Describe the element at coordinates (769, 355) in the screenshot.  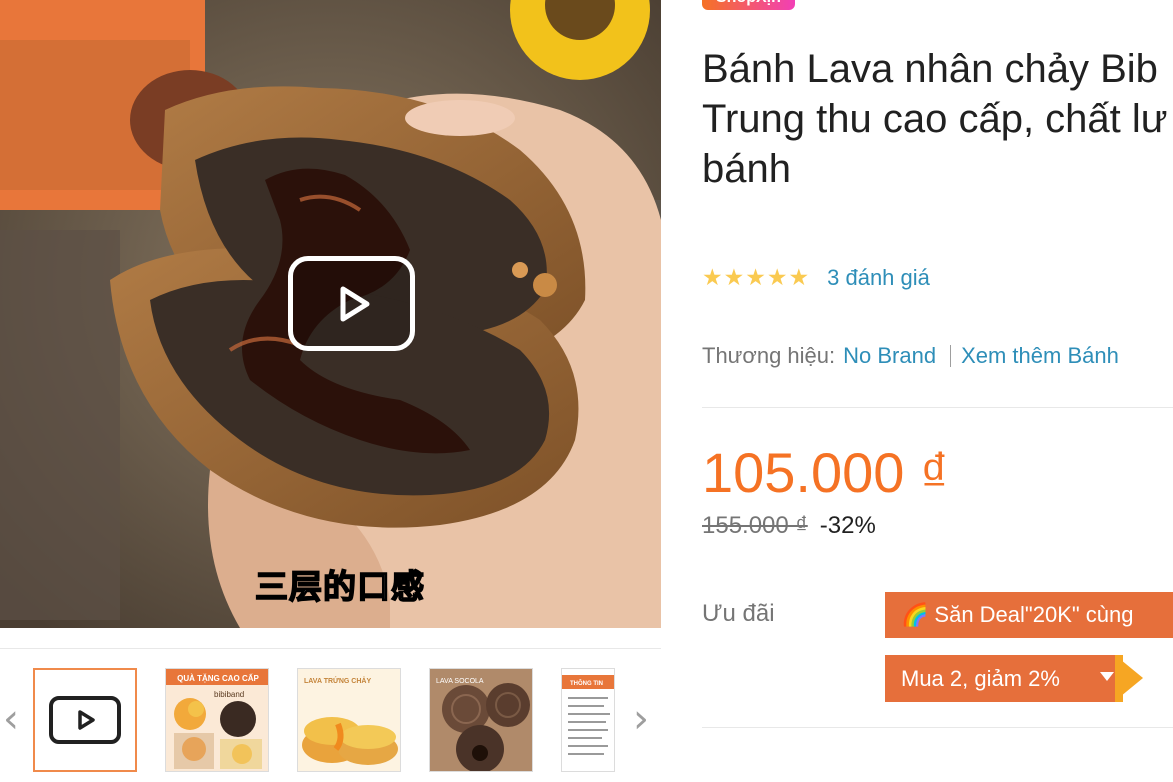
I see `brand-label: Thương hiệu:` at that location.